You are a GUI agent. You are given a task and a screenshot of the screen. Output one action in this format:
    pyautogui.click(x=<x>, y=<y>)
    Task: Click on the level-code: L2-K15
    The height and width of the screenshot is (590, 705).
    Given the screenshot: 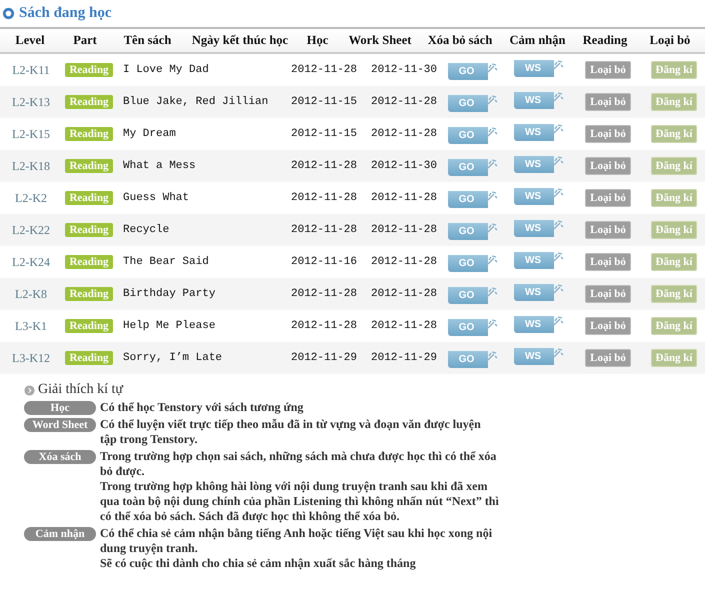 What is the action you would take?
    pyautogui.click(x=31, y=134)
    